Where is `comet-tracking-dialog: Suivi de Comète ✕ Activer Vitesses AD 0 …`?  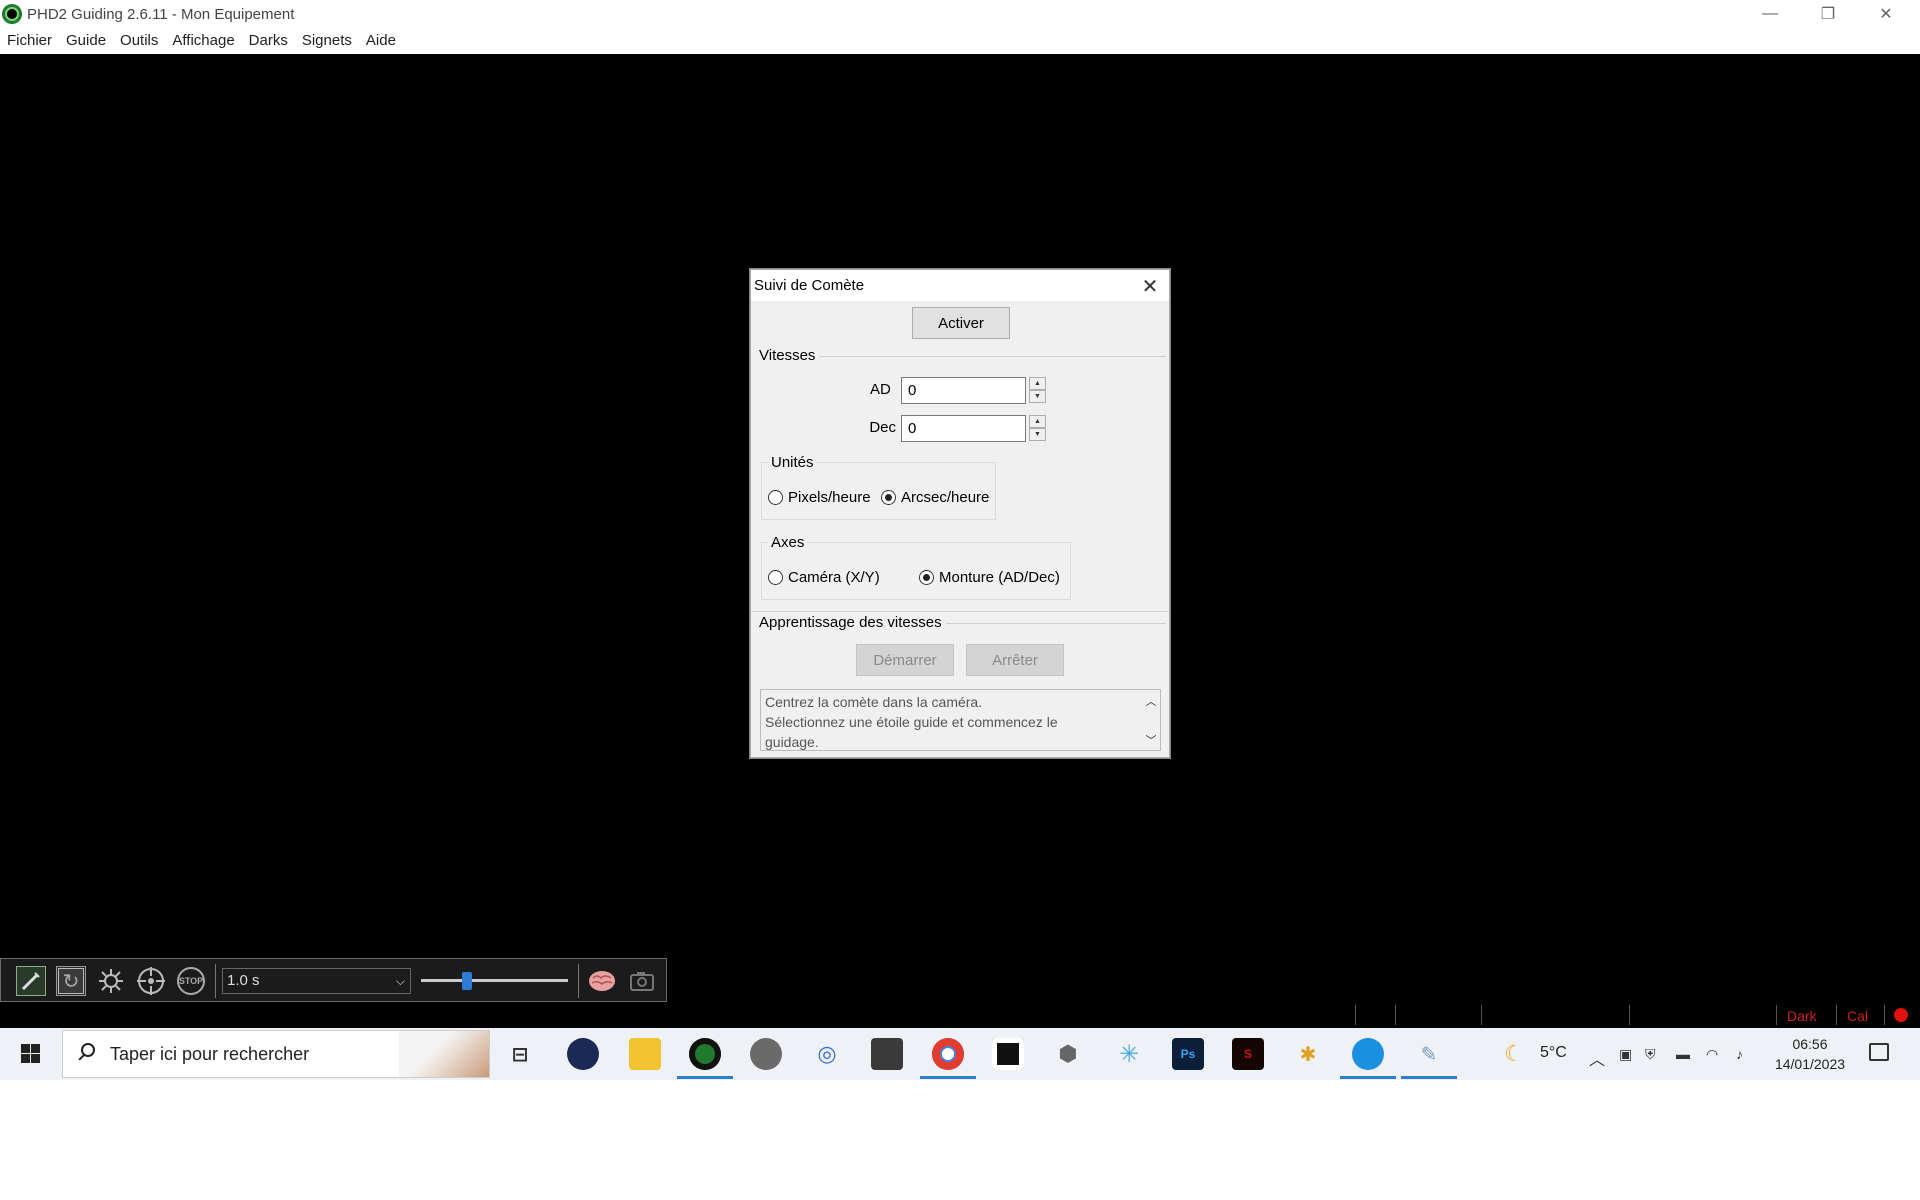 comet-tracking-dialog: Suivi de Comète ✕ Activer Vitesses AD 0 … is located at coordinates (960, 513).